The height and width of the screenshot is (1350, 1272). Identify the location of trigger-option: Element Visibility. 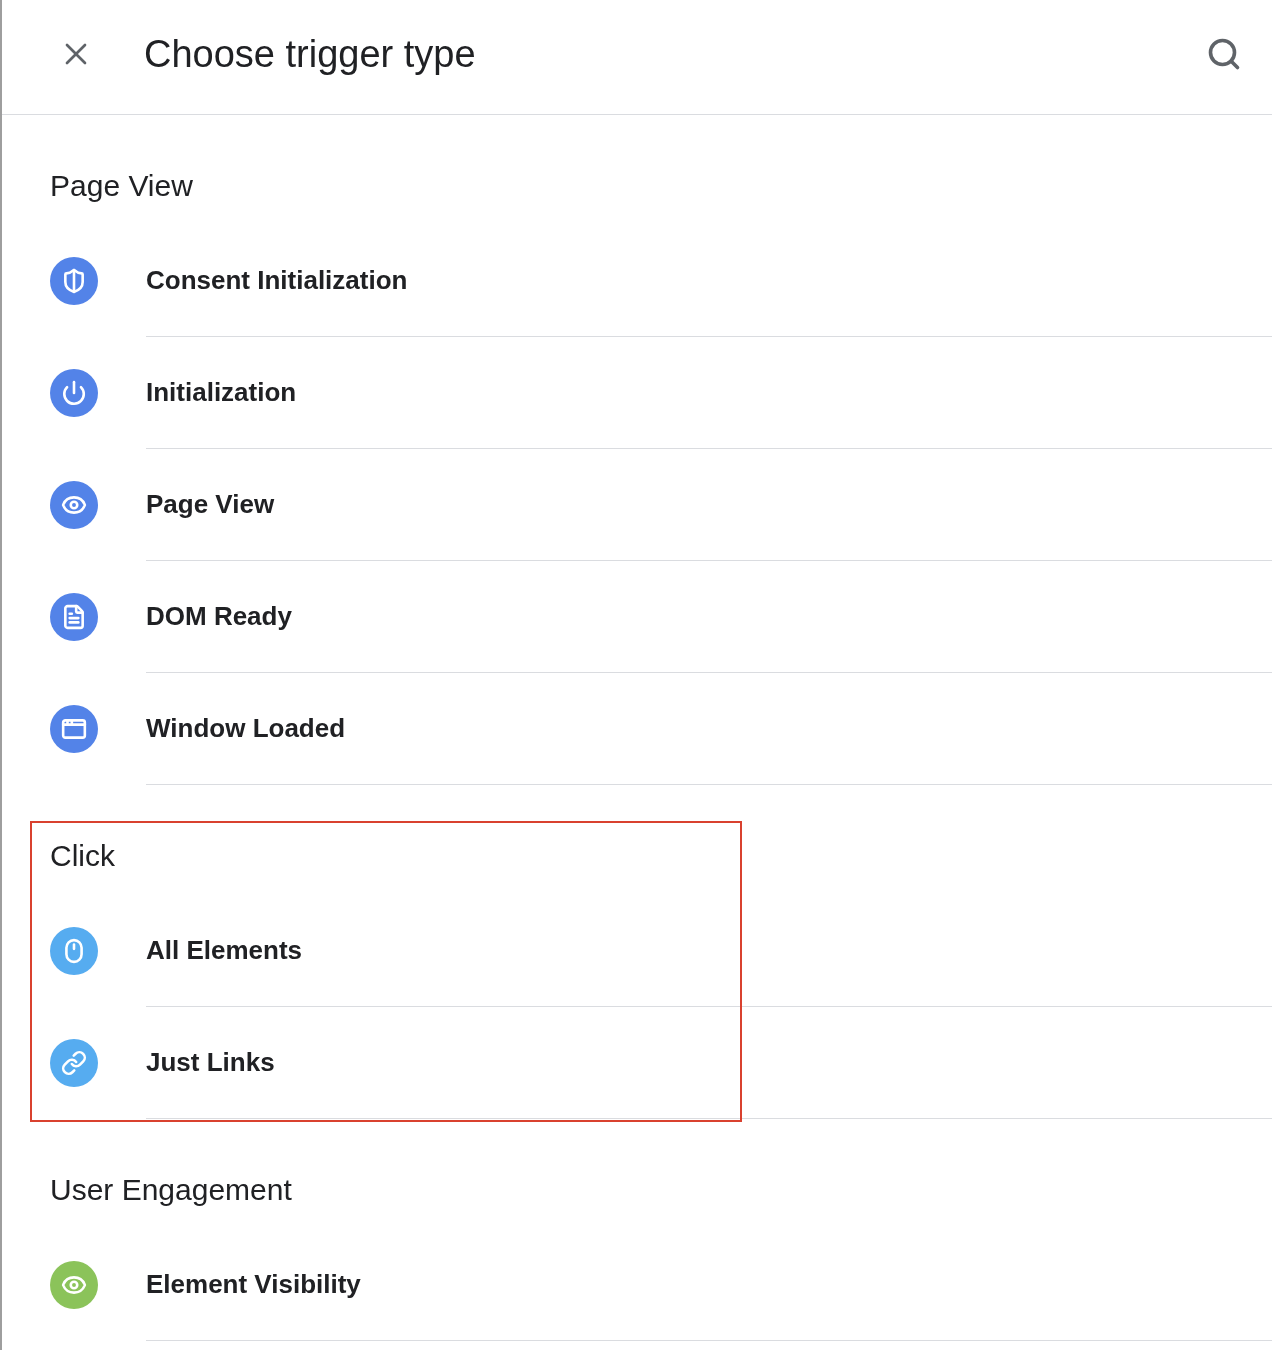
(253, 1284).